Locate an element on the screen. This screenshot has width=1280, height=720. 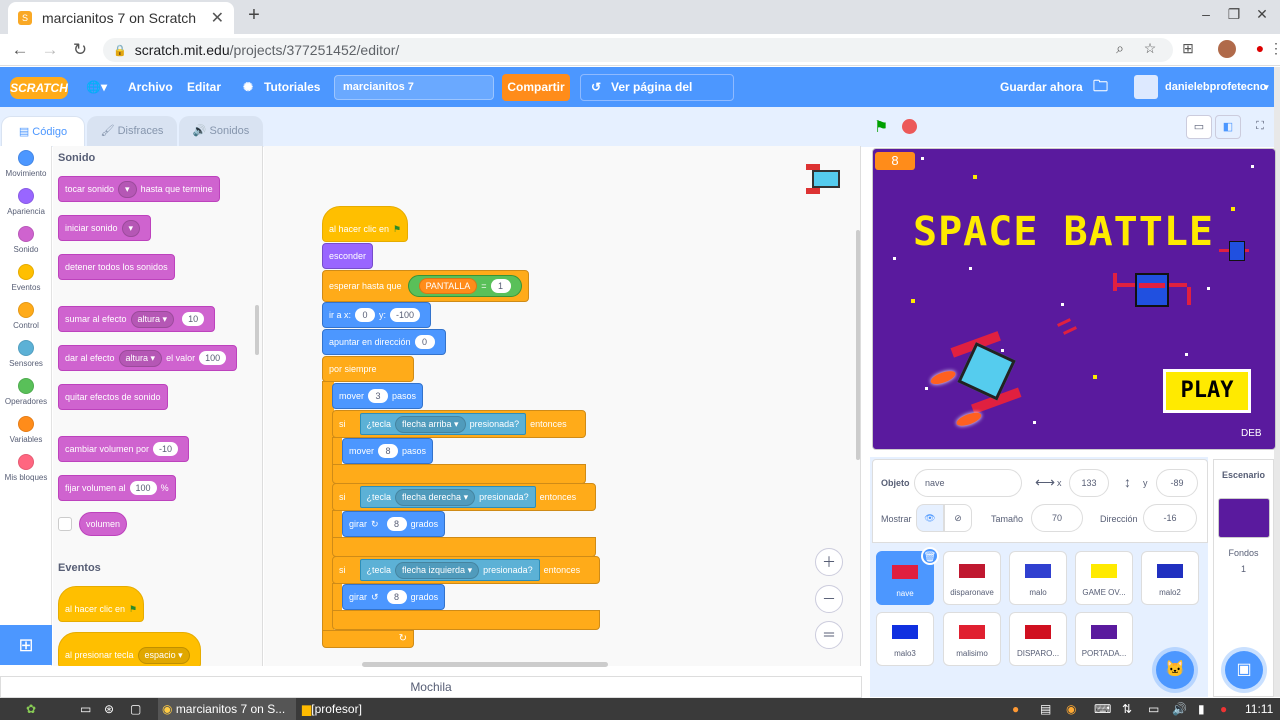
user-menu: danielebprofetecno is located at coordinates (1215, 87).